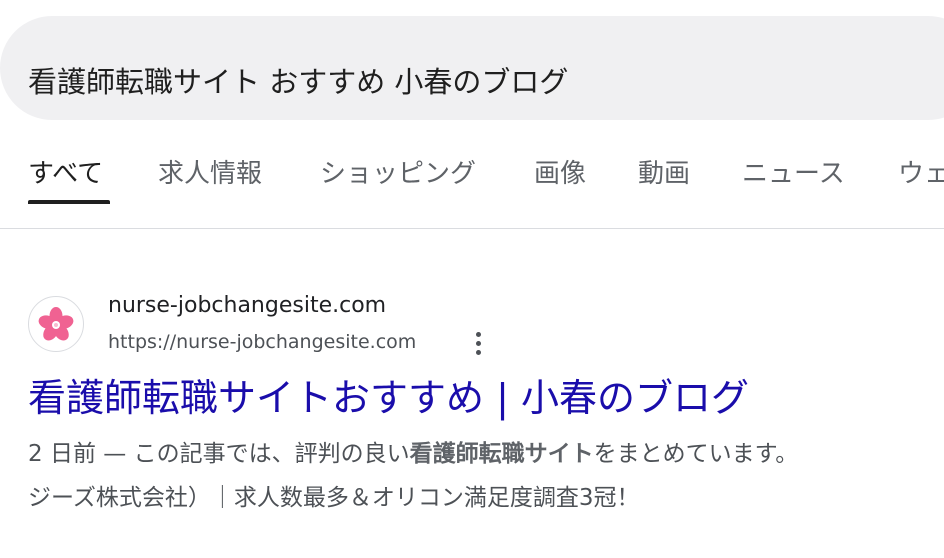 This screenshot has width=944, height=558. I want to click on sakura-flower-icon, so click(56, 324).